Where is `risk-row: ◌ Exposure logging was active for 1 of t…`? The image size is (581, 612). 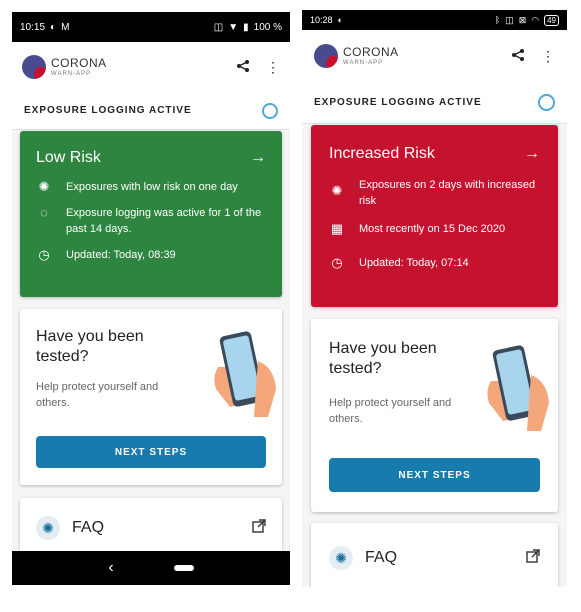
risk-row: ◌ Exposure logging was active for 1 of t… is located at coordinates (151, 221).